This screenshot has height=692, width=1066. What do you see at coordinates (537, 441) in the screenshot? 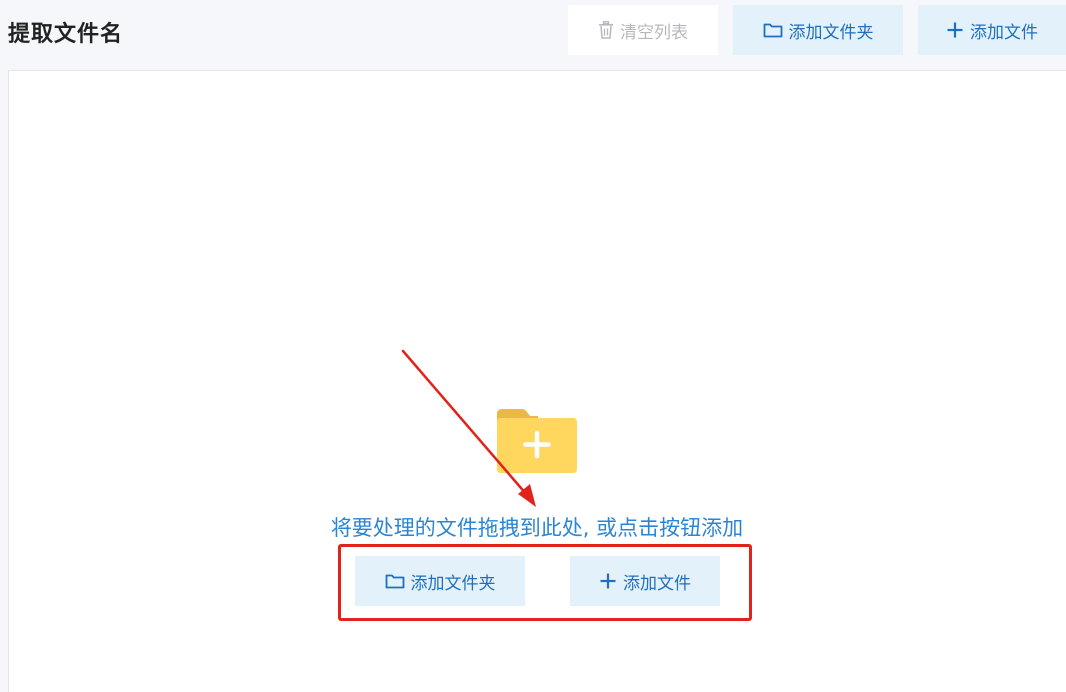
I see `folder-plus-icon` at bounding box center [537, 441].